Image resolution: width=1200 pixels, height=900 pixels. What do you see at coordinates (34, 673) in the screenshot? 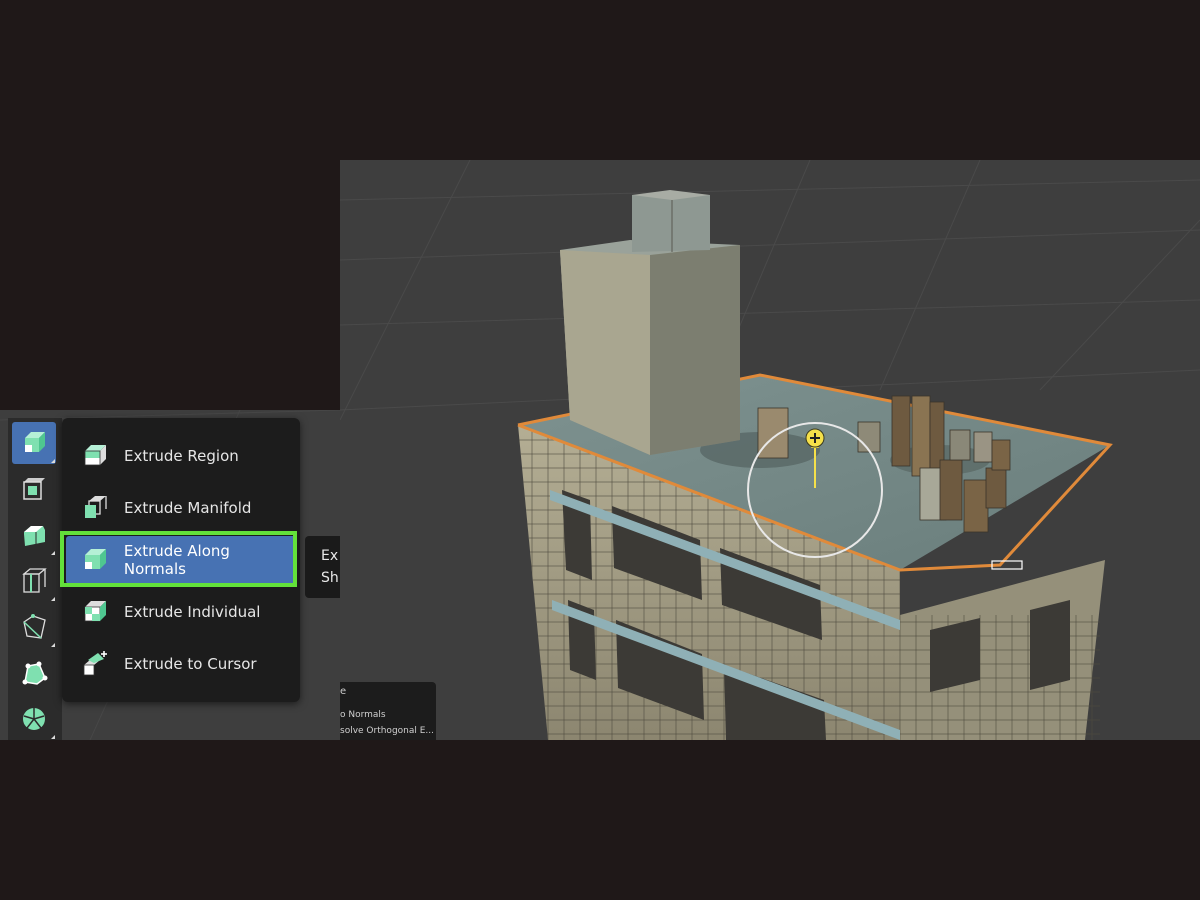
I see `poly-build-icon` at bounding box center [34, 673].